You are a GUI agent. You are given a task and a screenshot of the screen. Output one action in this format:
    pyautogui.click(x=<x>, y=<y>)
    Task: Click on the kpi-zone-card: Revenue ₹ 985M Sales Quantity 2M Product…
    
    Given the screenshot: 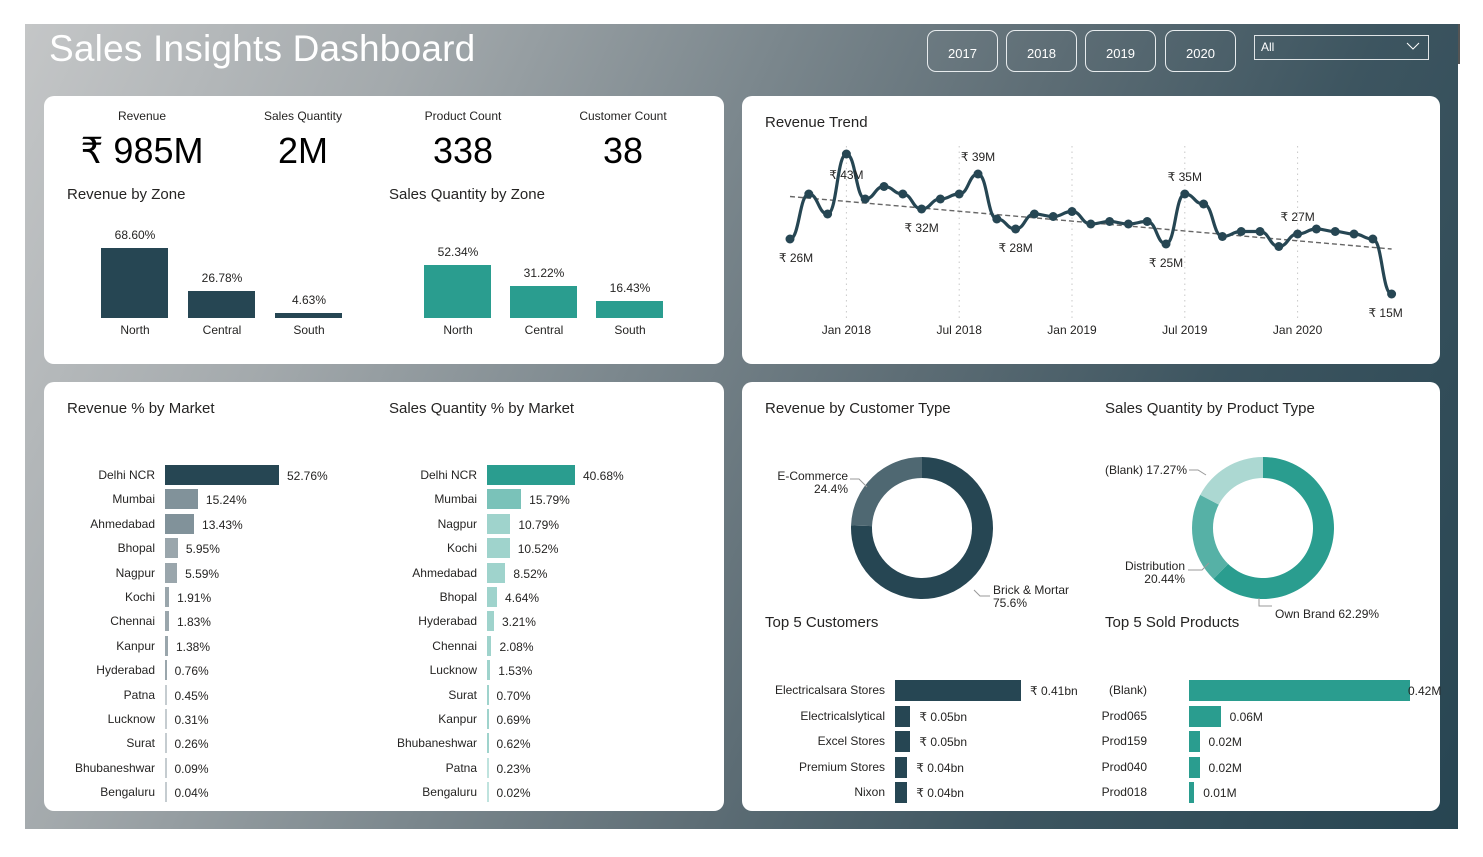 What is the action you would take?
    pyautogui.click(x=384, y=230)
    